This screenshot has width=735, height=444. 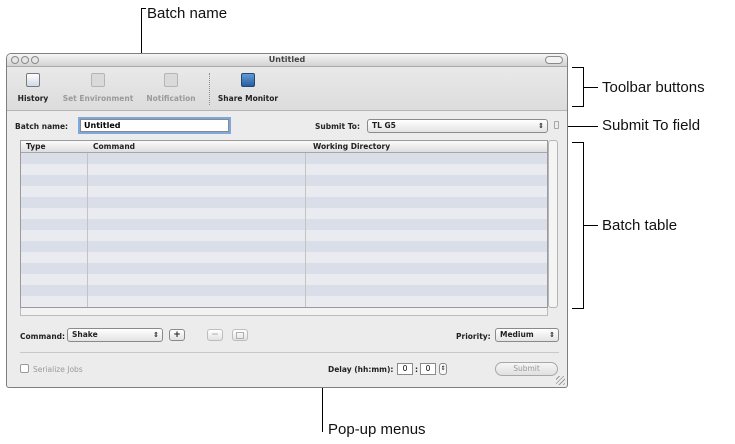 I want to click on serialize-jobs-label: Serialize Jobs, so click(x=58, y=369).